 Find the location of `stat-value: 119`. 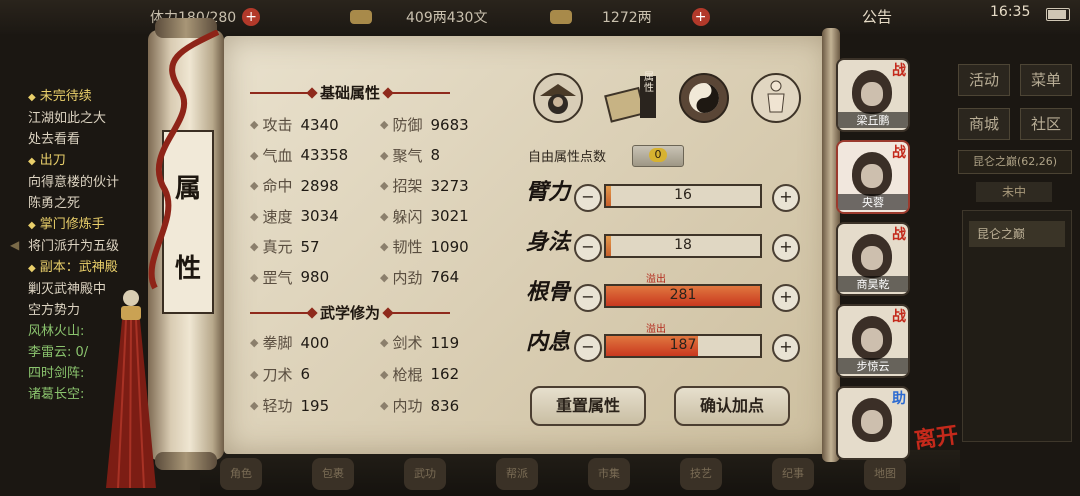

stat-value: 119 is located at coordinates (445, 342).